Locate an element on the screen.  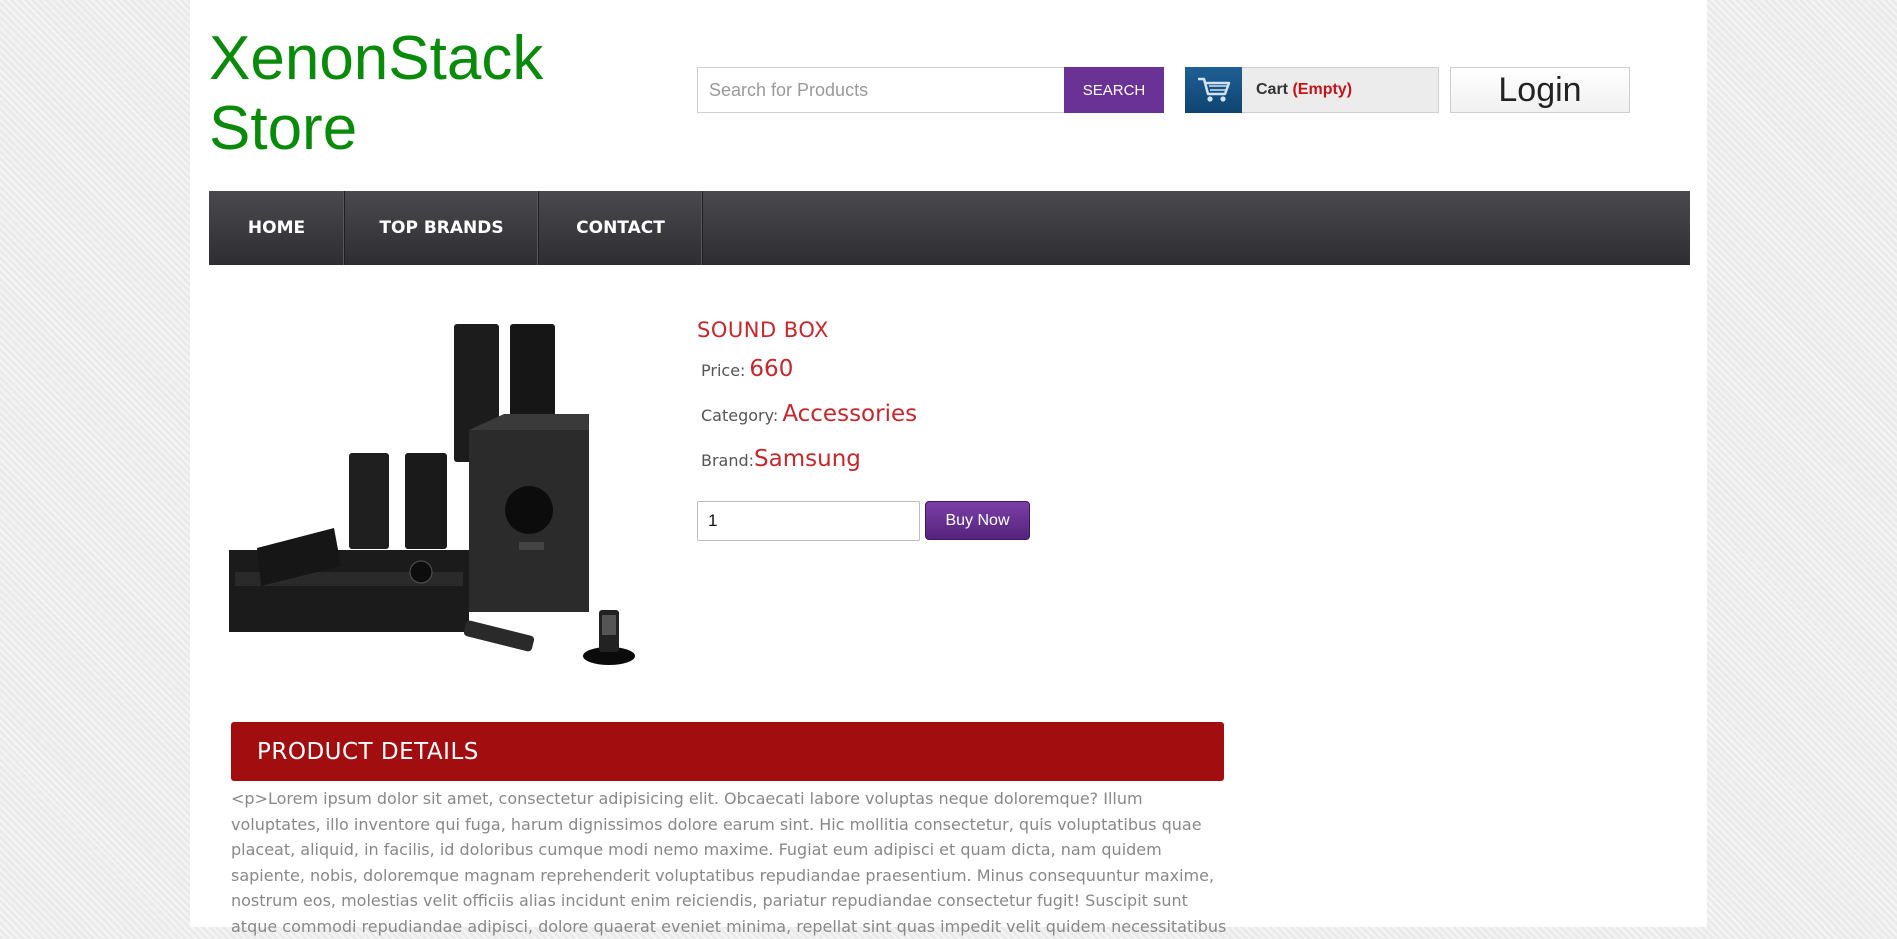
product-image is located at coordinates (449, 500).